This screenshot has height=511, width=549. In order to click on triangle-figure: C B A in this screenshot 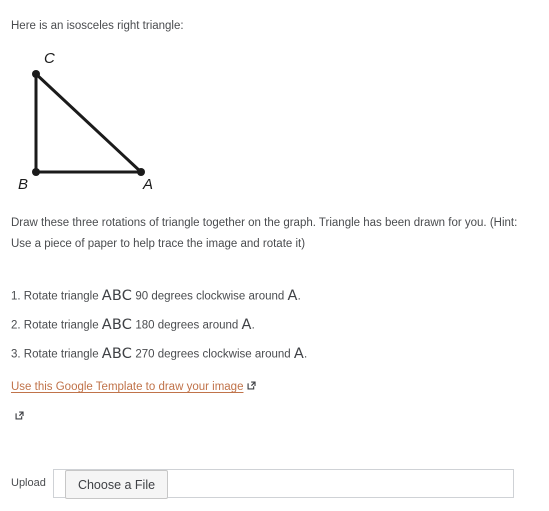, I will do `click(92, 123)`.